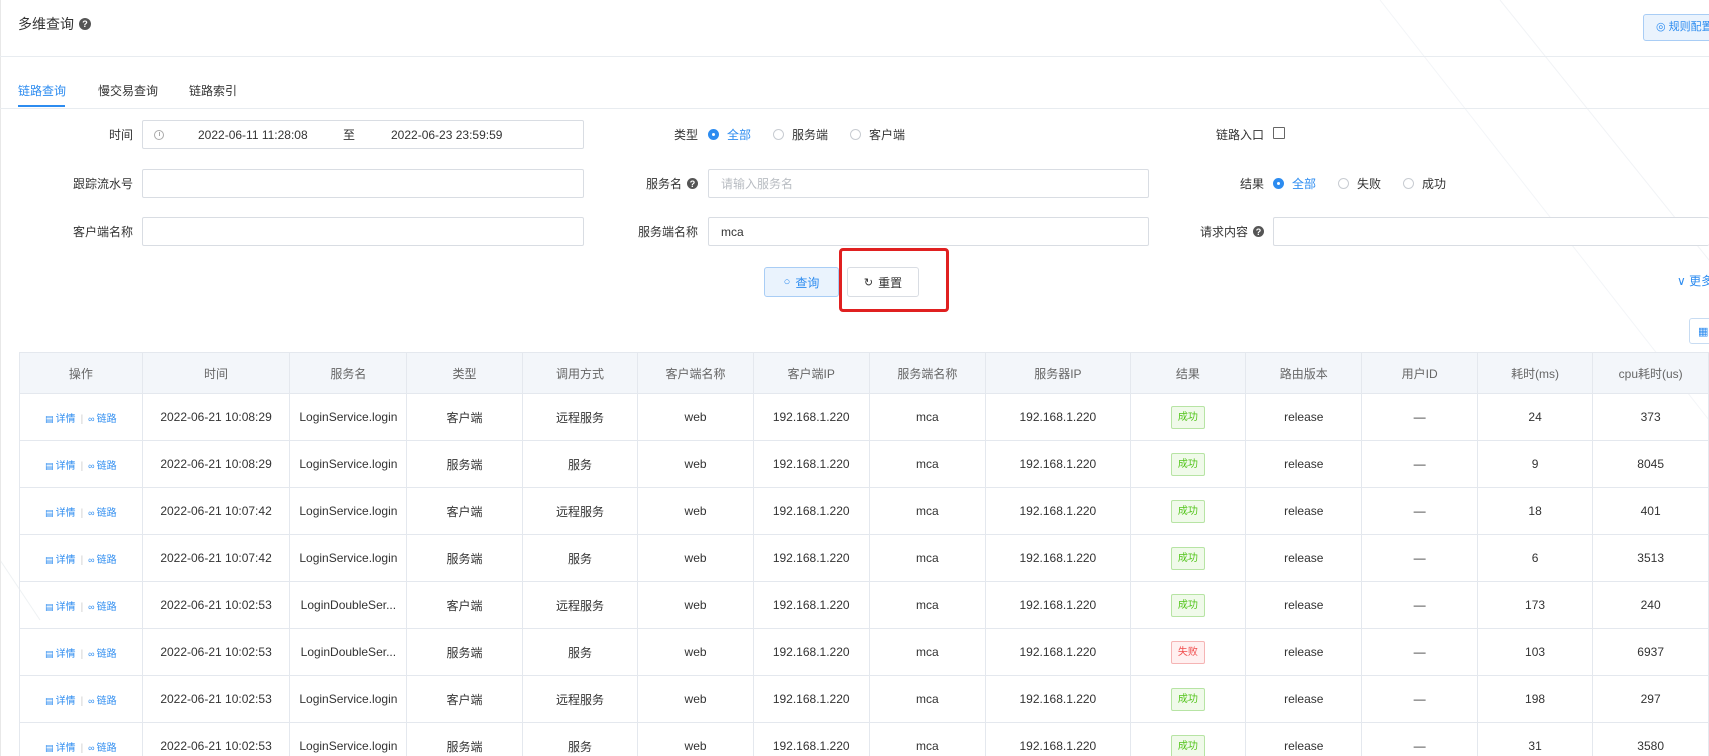 The width and height of the screenshot is (1709, 756). I want to click on column-settings-button: ▦, so click(1699, 331).